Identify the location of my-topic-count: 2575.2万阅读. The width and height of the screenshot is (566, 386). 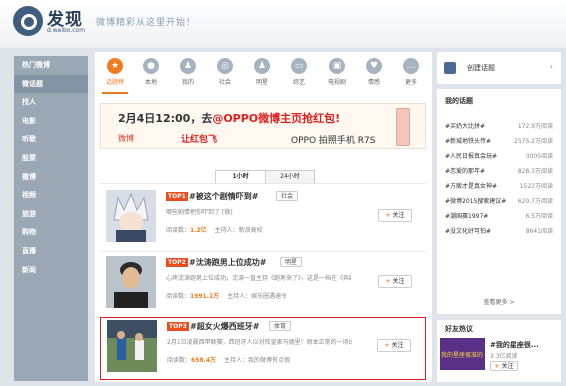
(533, 141).